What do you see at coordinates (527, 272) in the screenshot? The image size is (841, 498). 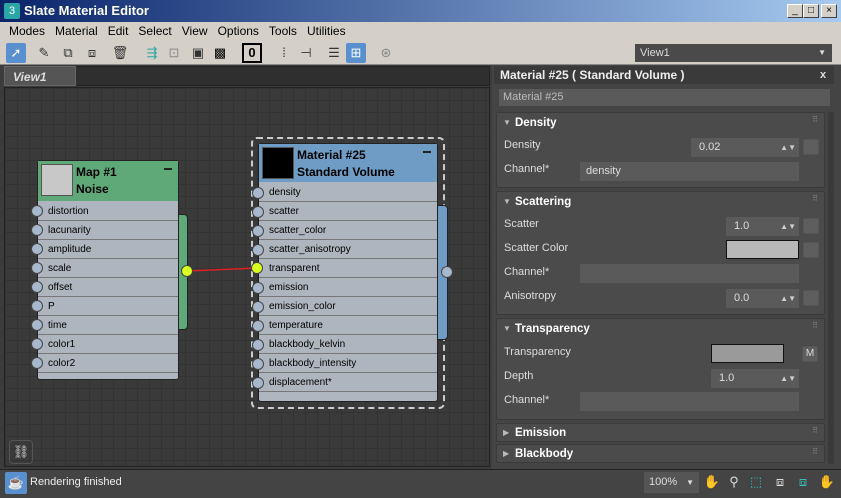 I see `channel-label: Channel*` at bounding box center [527, 272].